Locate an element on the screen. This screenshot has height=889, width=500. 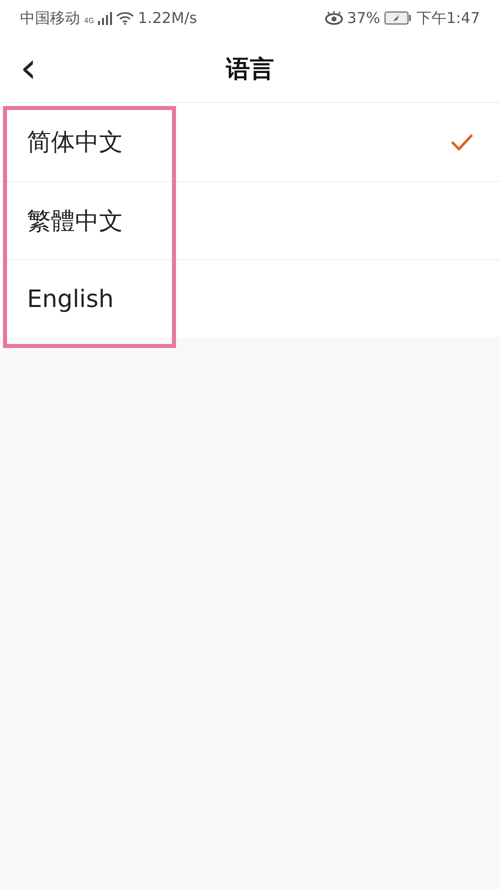
language-option: 简体中文 is located at coordinates (250, 142).